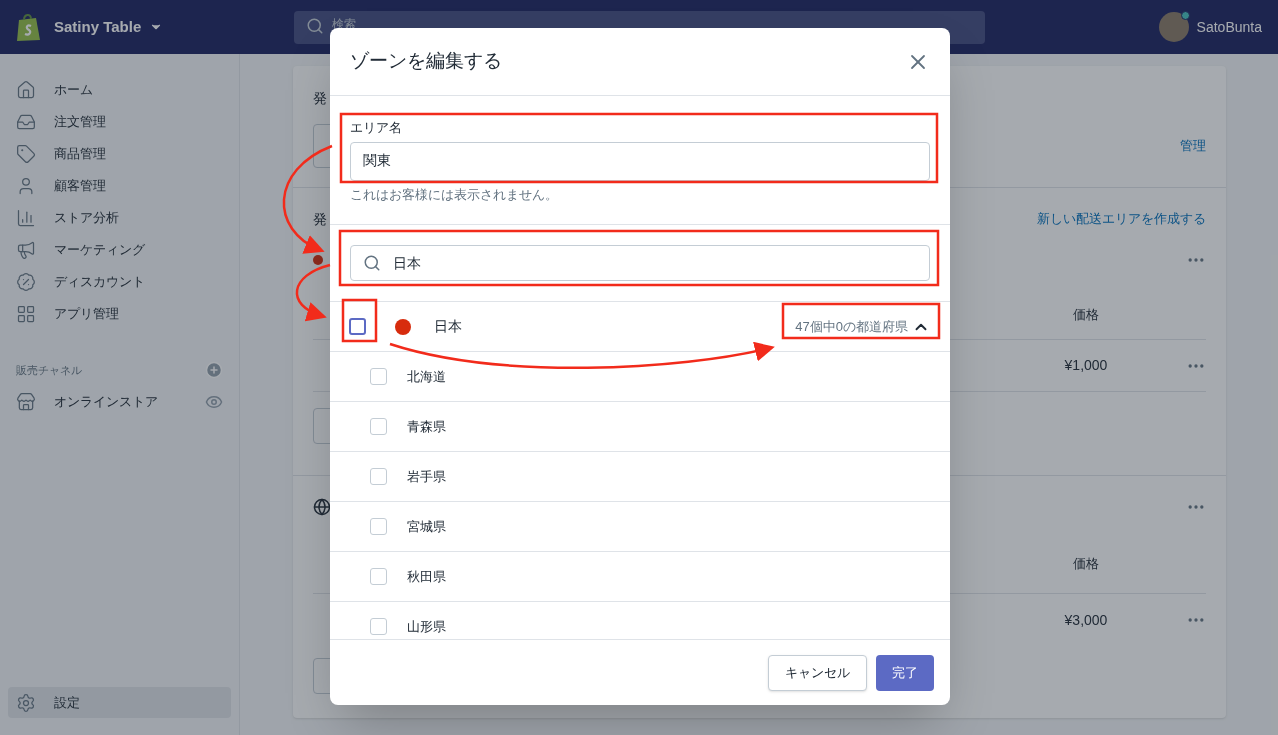 This screenshot has height=735, width=1278. I want to click on percent-badge-icon, so click(26, 282).